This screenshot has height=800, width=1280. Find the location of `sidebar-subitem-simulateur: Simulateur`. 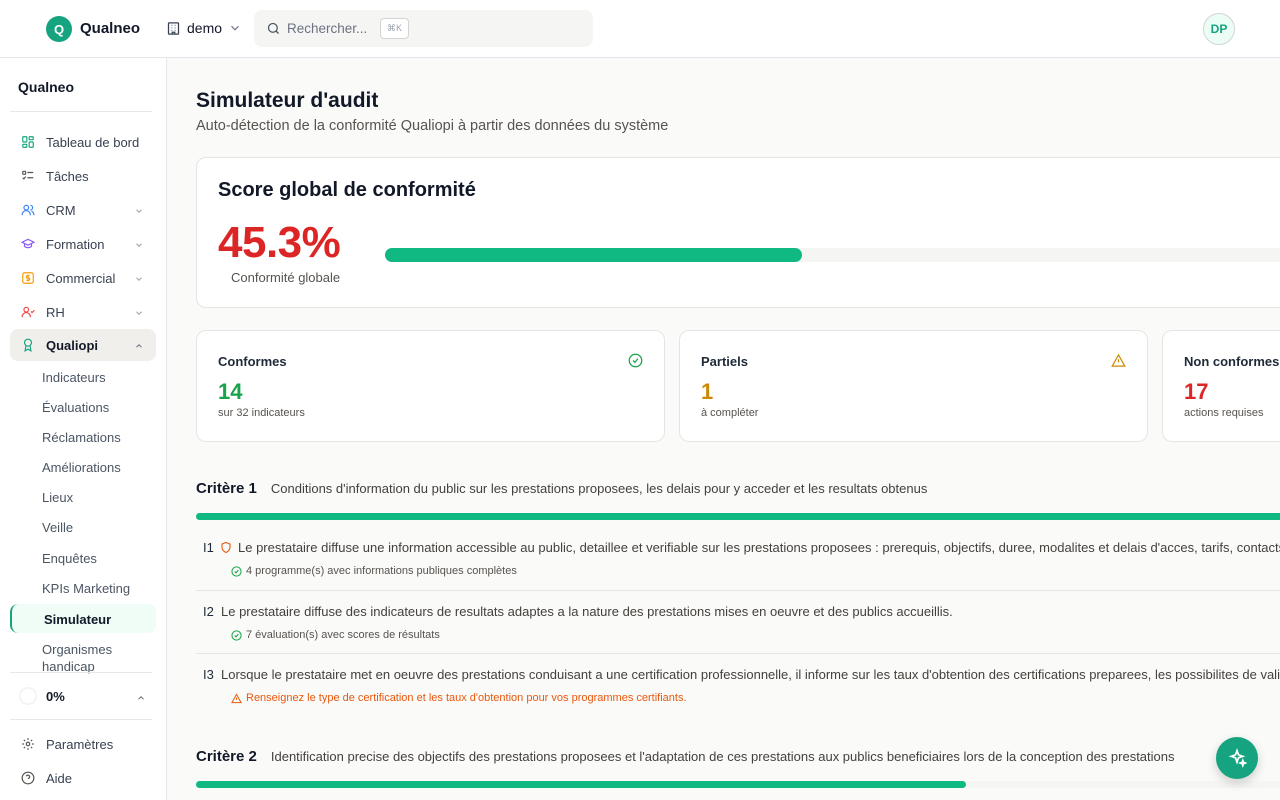

sidebar-subitem-simulateur: Simulateur is located at coordinates (77, 619).